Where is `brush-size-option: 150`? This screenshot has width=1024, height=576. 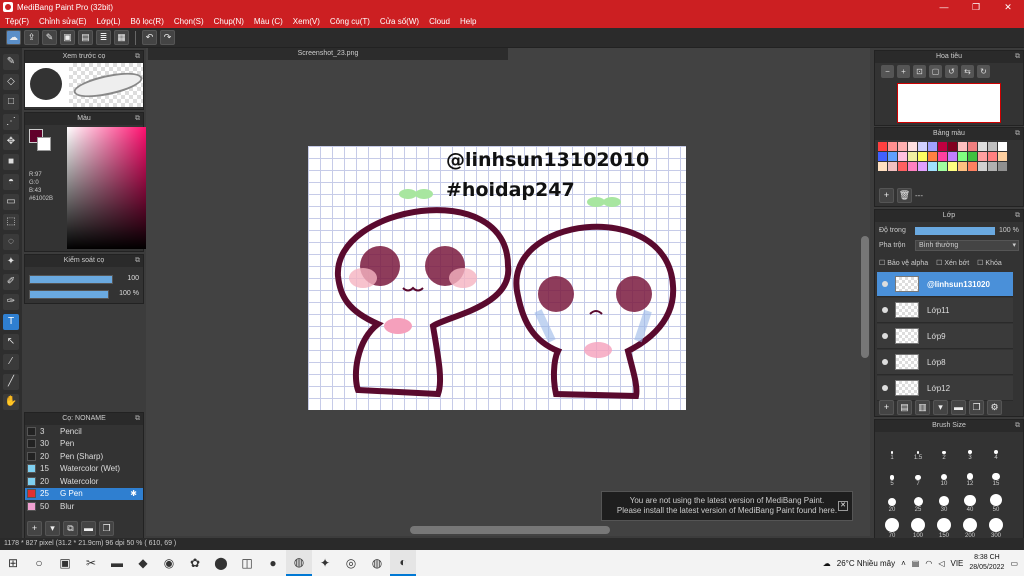 brush-size-option: 150 is located at coordinates (944, 526).